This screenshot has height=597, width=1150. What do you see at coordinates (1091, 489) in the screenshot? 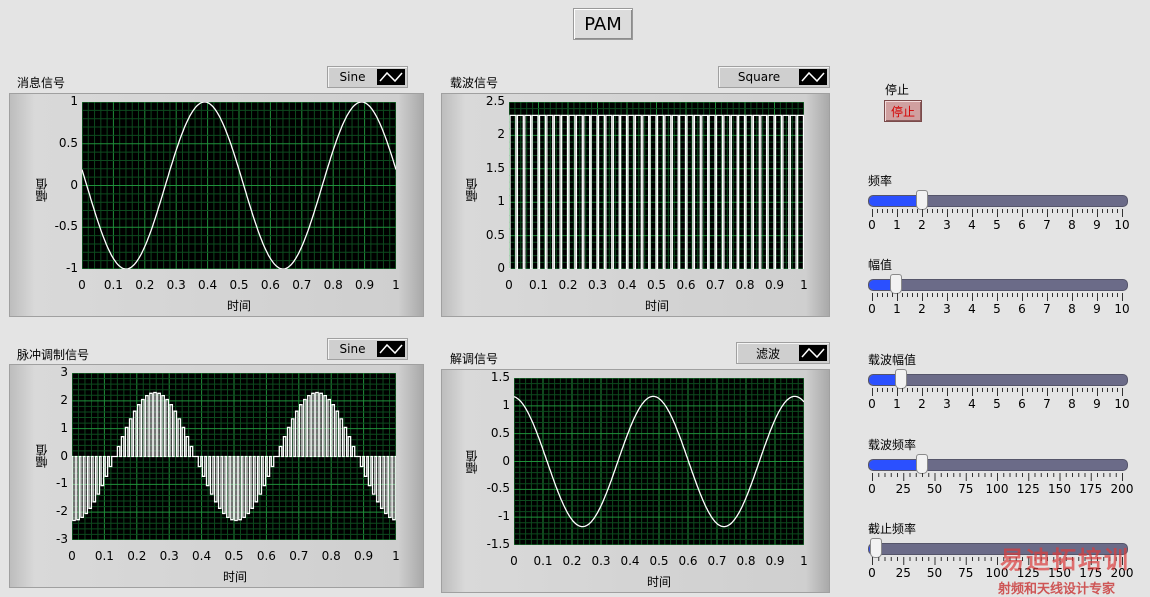
I see `slider-scale-label: 175` at bounding box center [1091, 489].